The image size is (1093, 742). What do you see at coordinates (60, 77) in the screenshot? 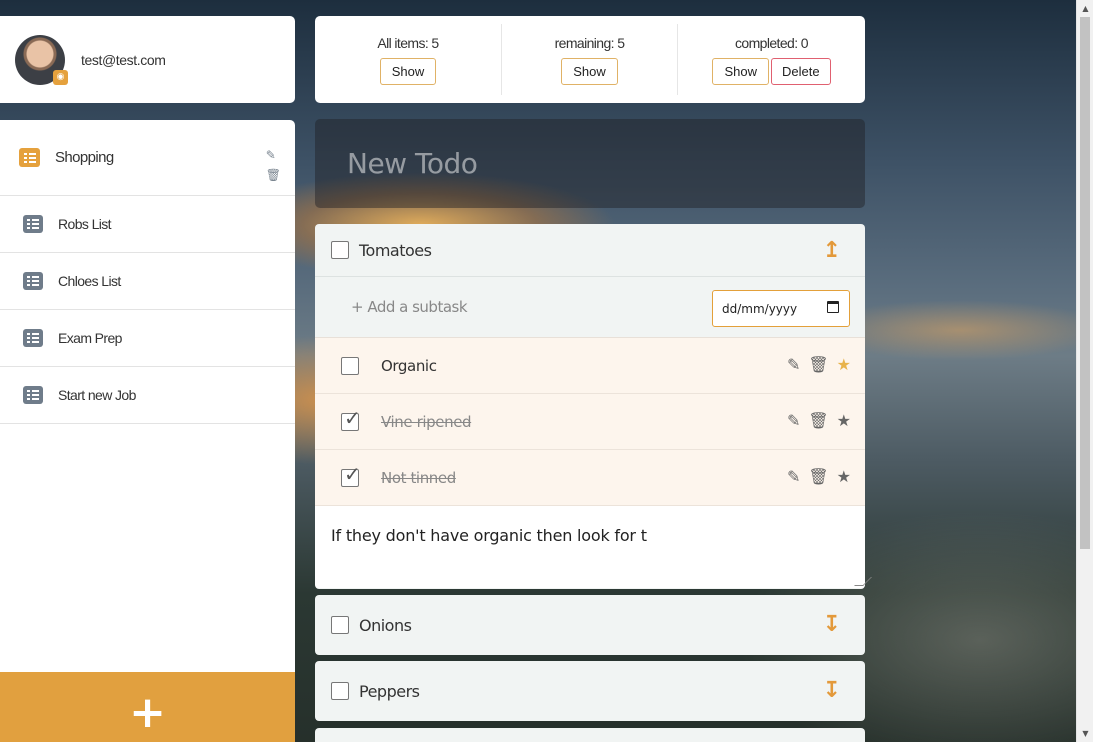
I see `camera-icon: ◉` at bounding box center [60, 77].